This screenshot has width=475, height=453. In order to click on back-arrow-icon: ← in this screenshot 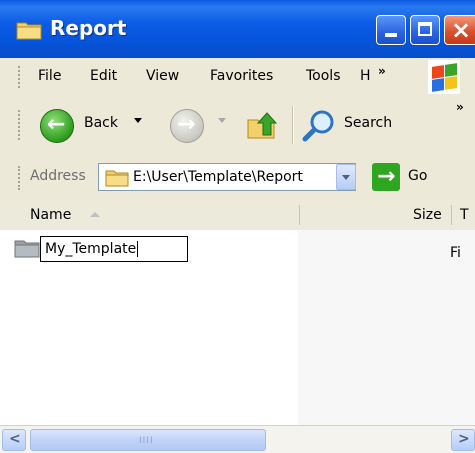, I will do `click(56, 124)`.